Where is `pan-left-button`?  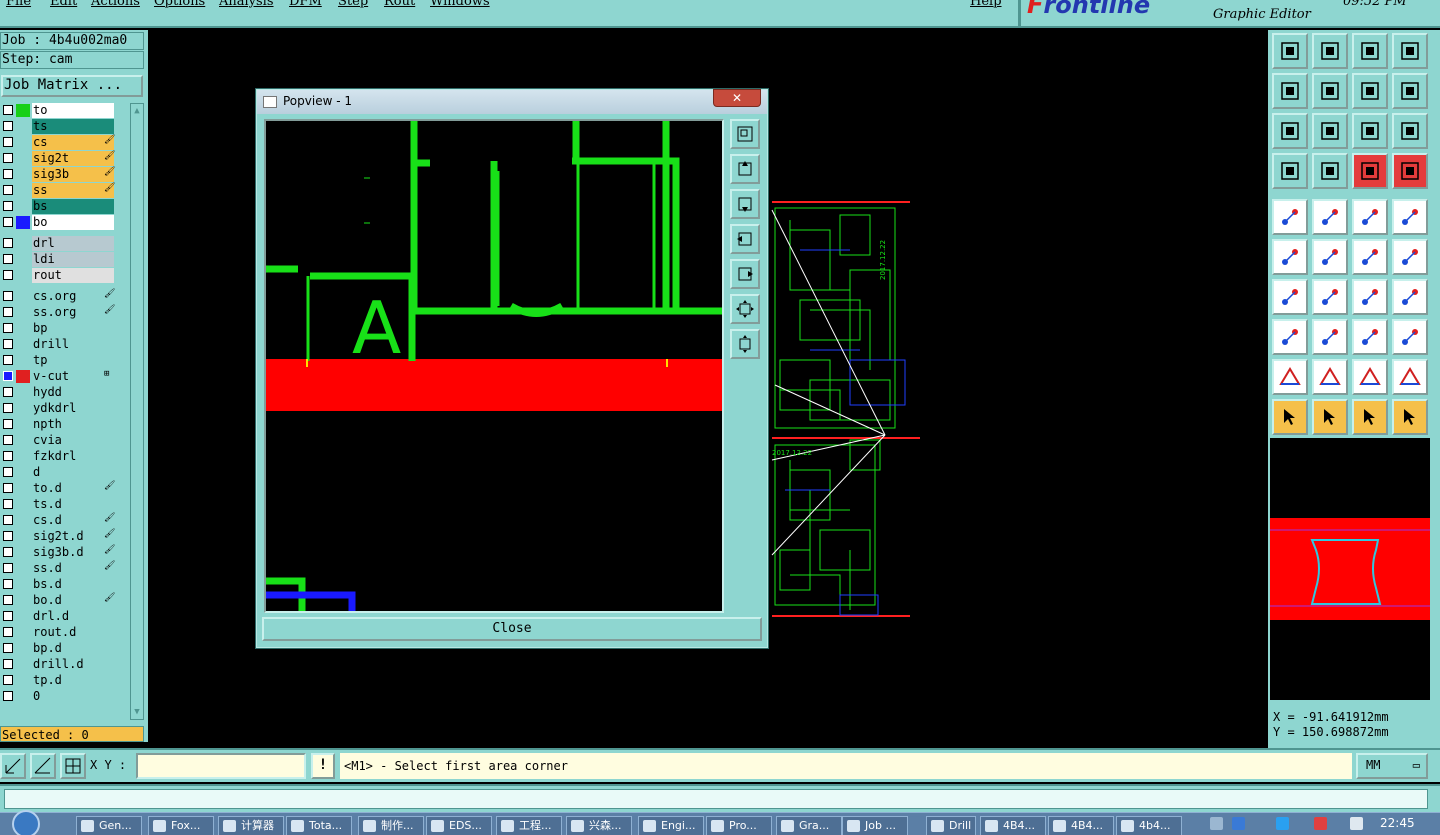 pan-left-button is located at coordinates (1290, 91).